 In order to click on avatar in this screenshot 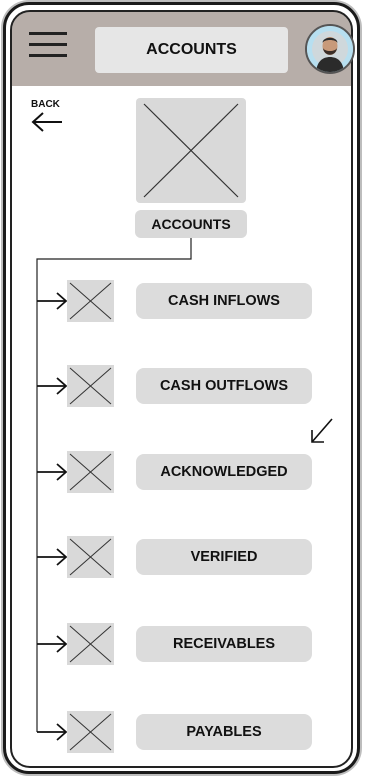, I will do `click(330, 49)`.